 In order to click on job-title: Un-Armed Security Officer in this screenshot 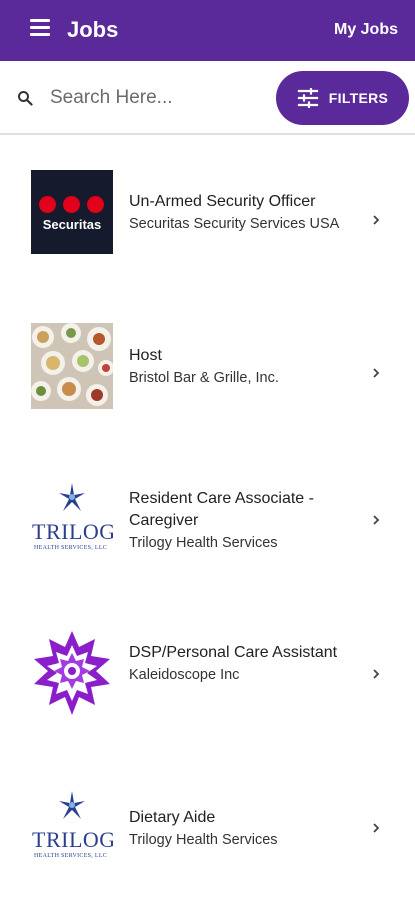, I will do `click(222, 201)`.